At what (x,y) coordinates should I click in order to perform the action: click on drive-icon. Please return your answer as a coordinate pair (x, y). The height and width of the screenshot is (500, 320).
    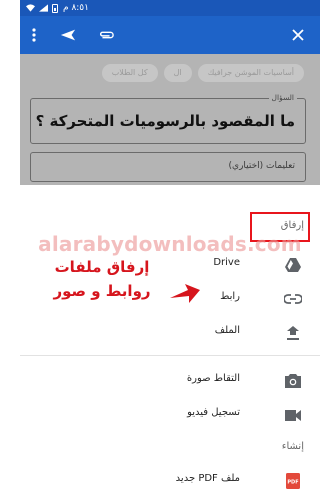
    Looking at the image, I should click on (293, 265).